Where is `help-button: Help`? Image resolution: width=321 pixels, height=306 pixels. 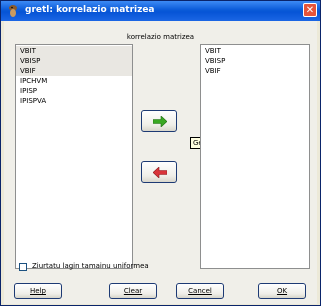
help-button: Help is located at coordinates (38, 291).